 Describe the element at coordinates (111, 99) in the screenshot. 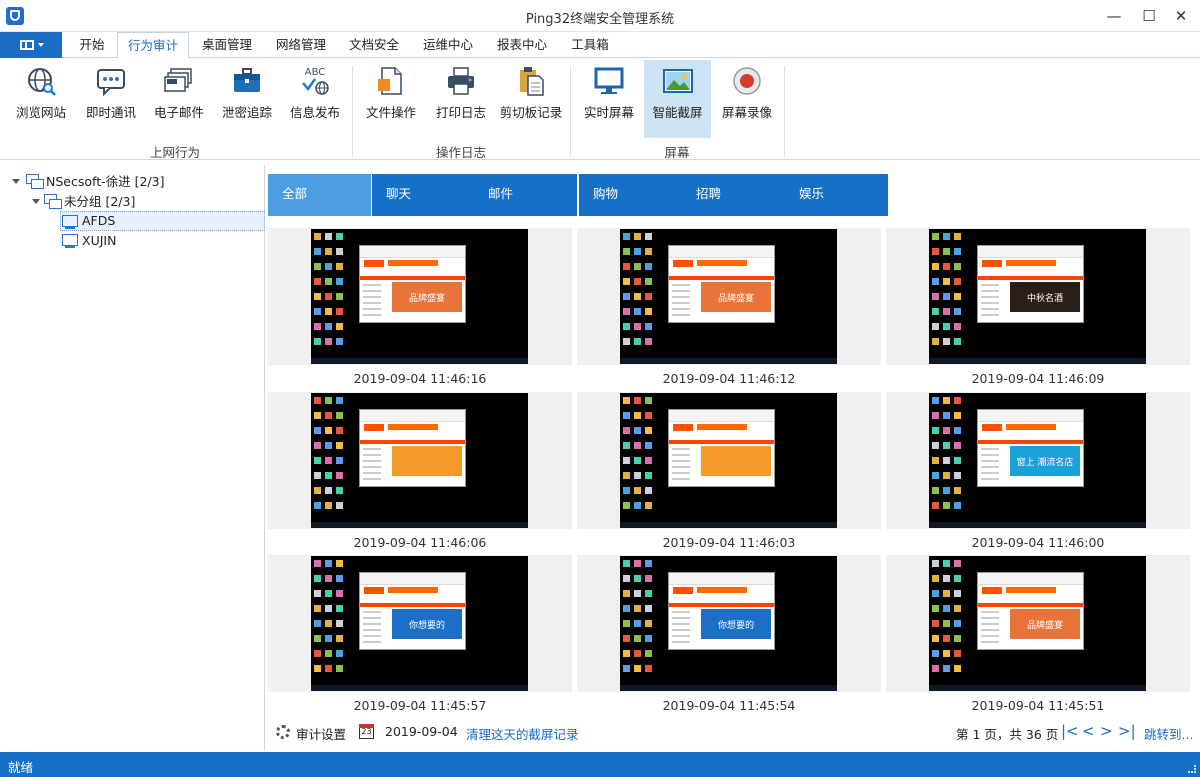

I see `instant-messaging-button: 即时通讯` at that location.